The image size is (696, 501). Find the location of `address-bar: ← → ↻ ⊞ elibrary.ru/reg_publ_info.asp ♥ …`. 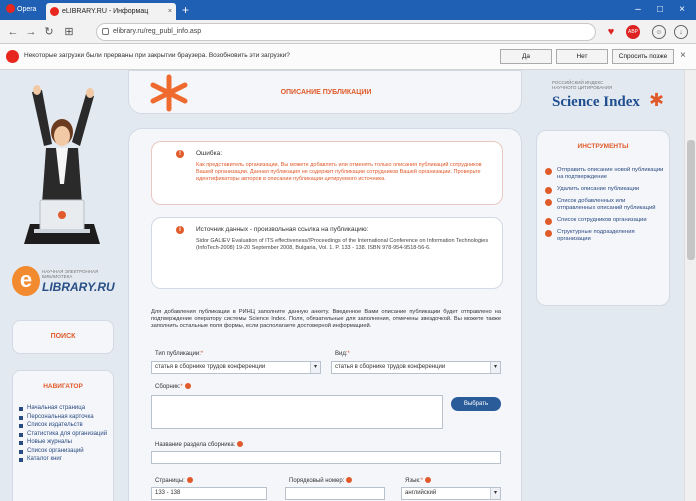

address-bar: ← → ↻ ⊞ elibrary.ru/reg_publ_info.asp ♥ … is located at coordinates (348, 32).